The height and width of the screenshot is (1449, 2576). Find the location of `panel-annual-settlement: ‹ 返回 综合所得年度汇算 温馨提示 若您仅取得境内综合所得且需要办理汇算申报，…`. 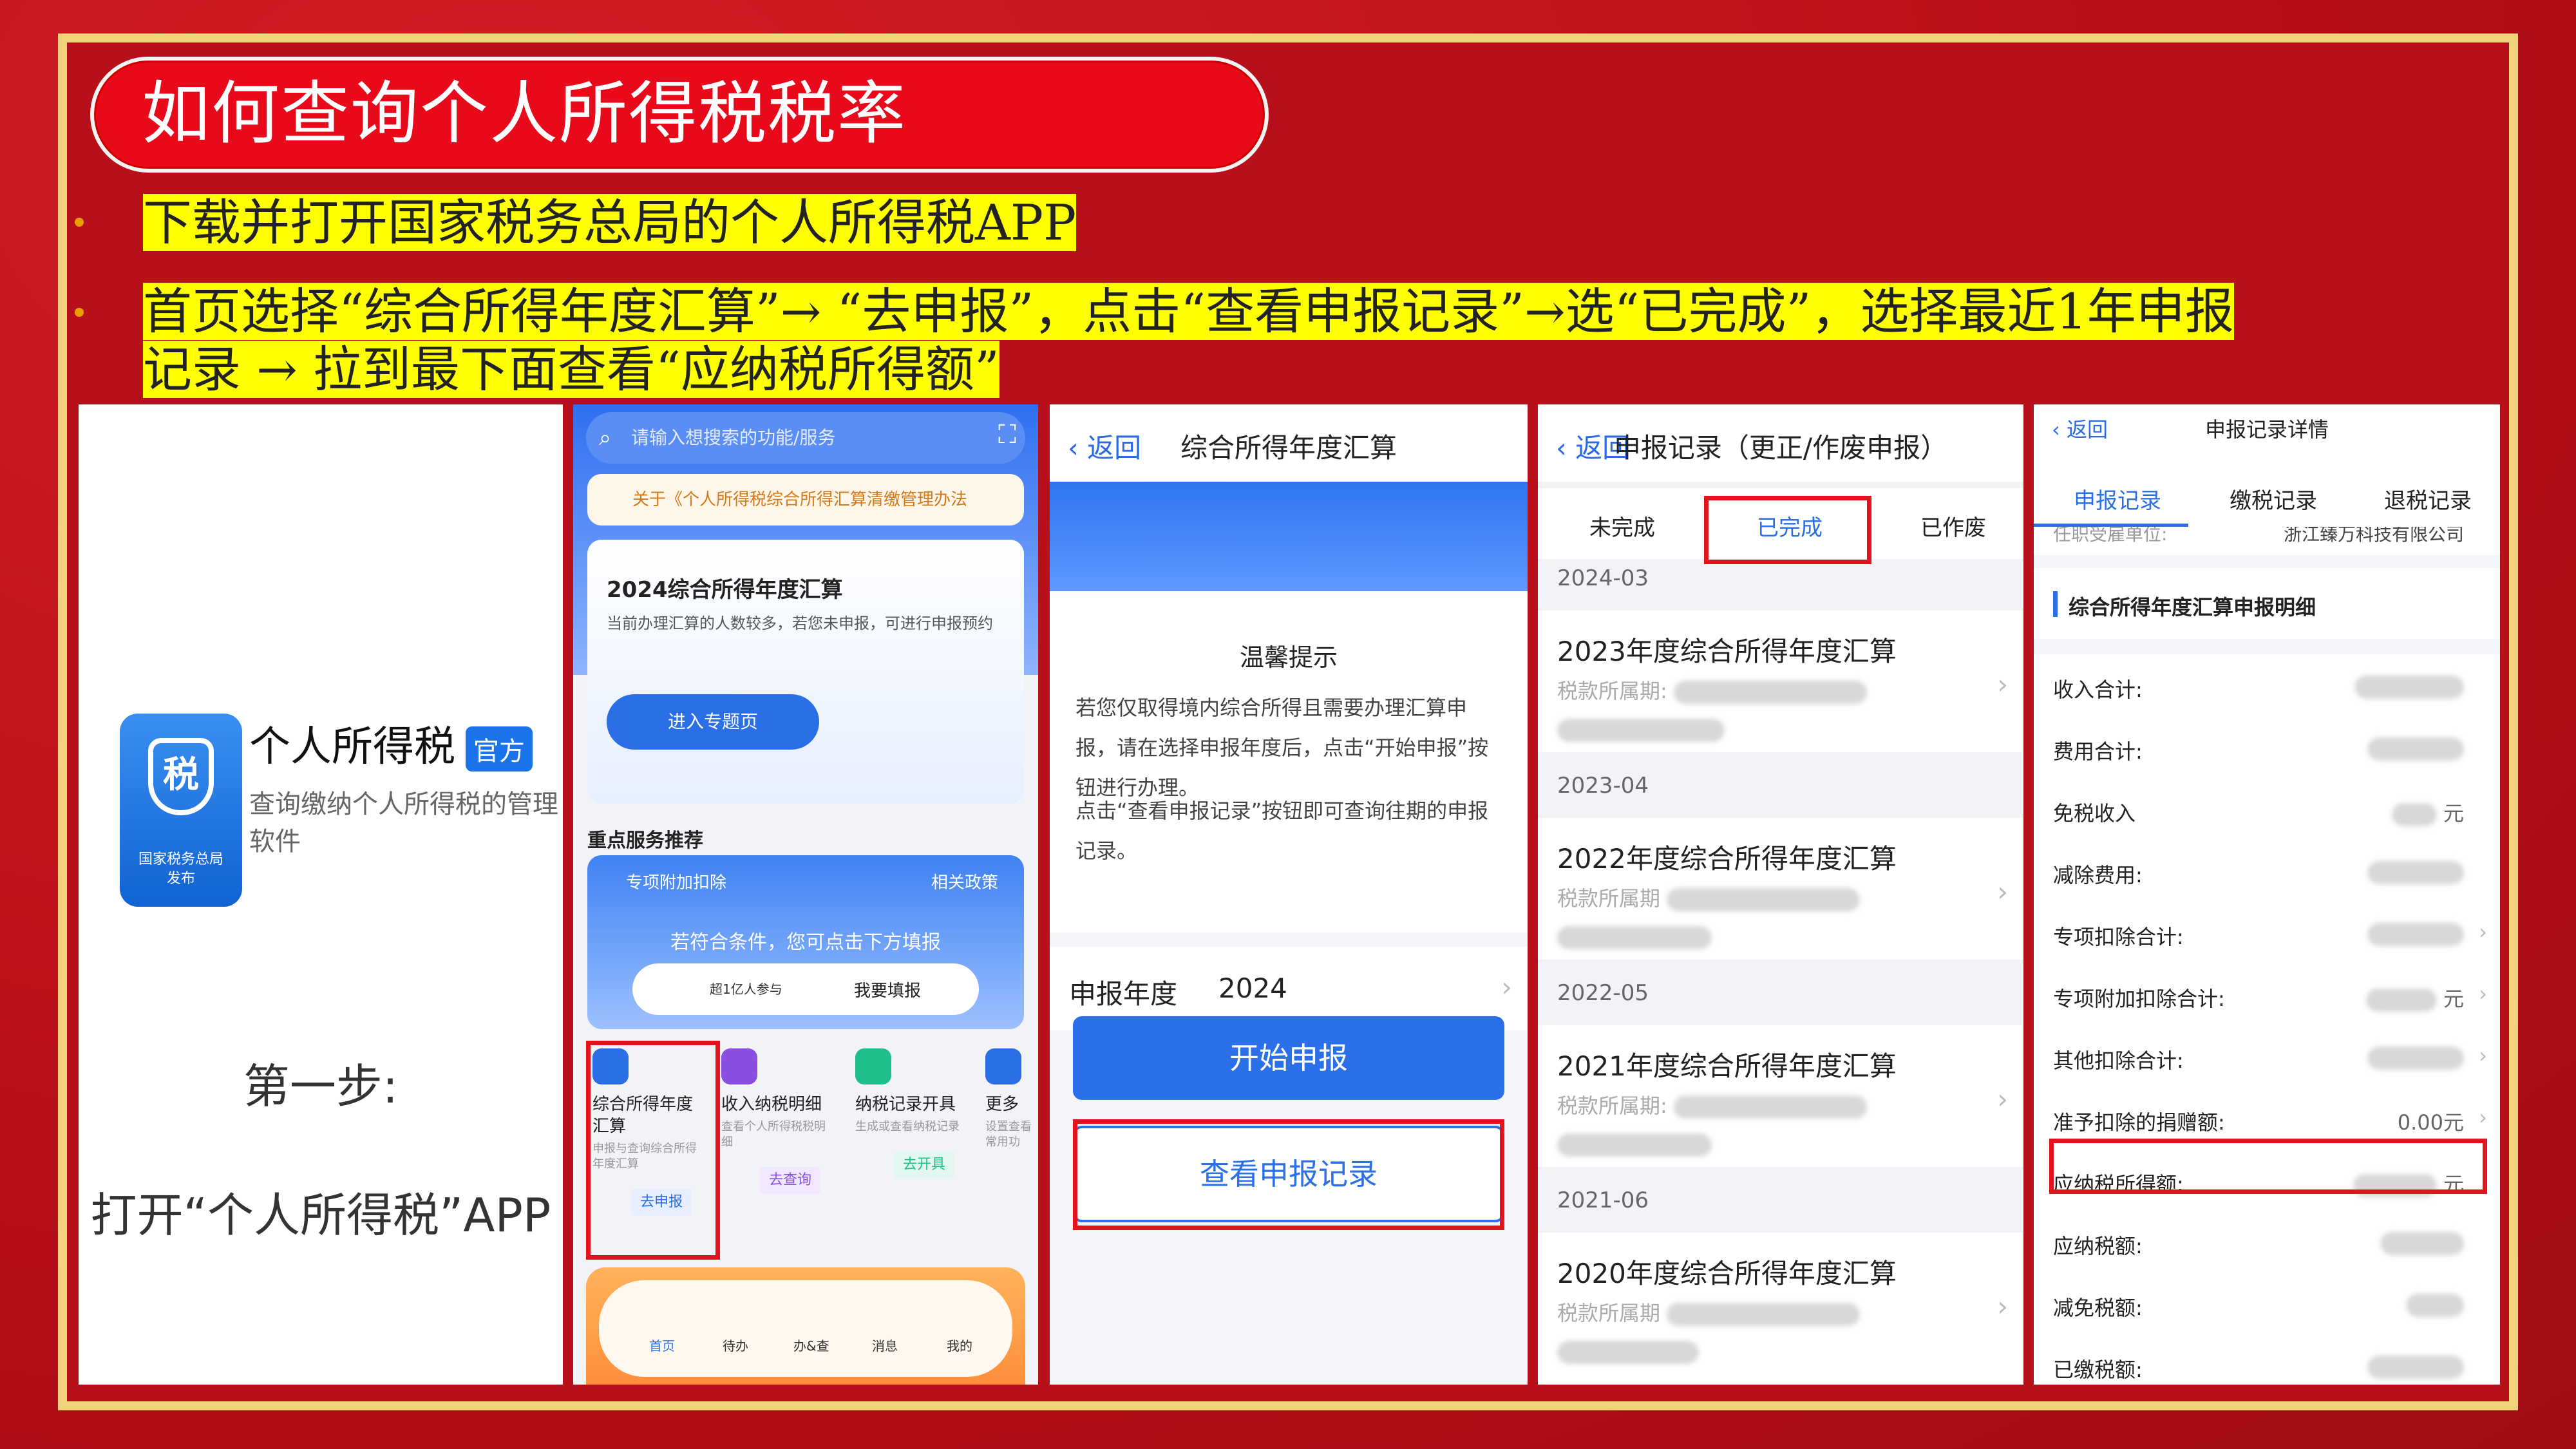

panel-annual-settlement: ‹ 返回 综合所得年度汇算 温馨提示 若您仅取得境内综合所得且需要办理汇算申报，… is located at coordinates (1289, 894).